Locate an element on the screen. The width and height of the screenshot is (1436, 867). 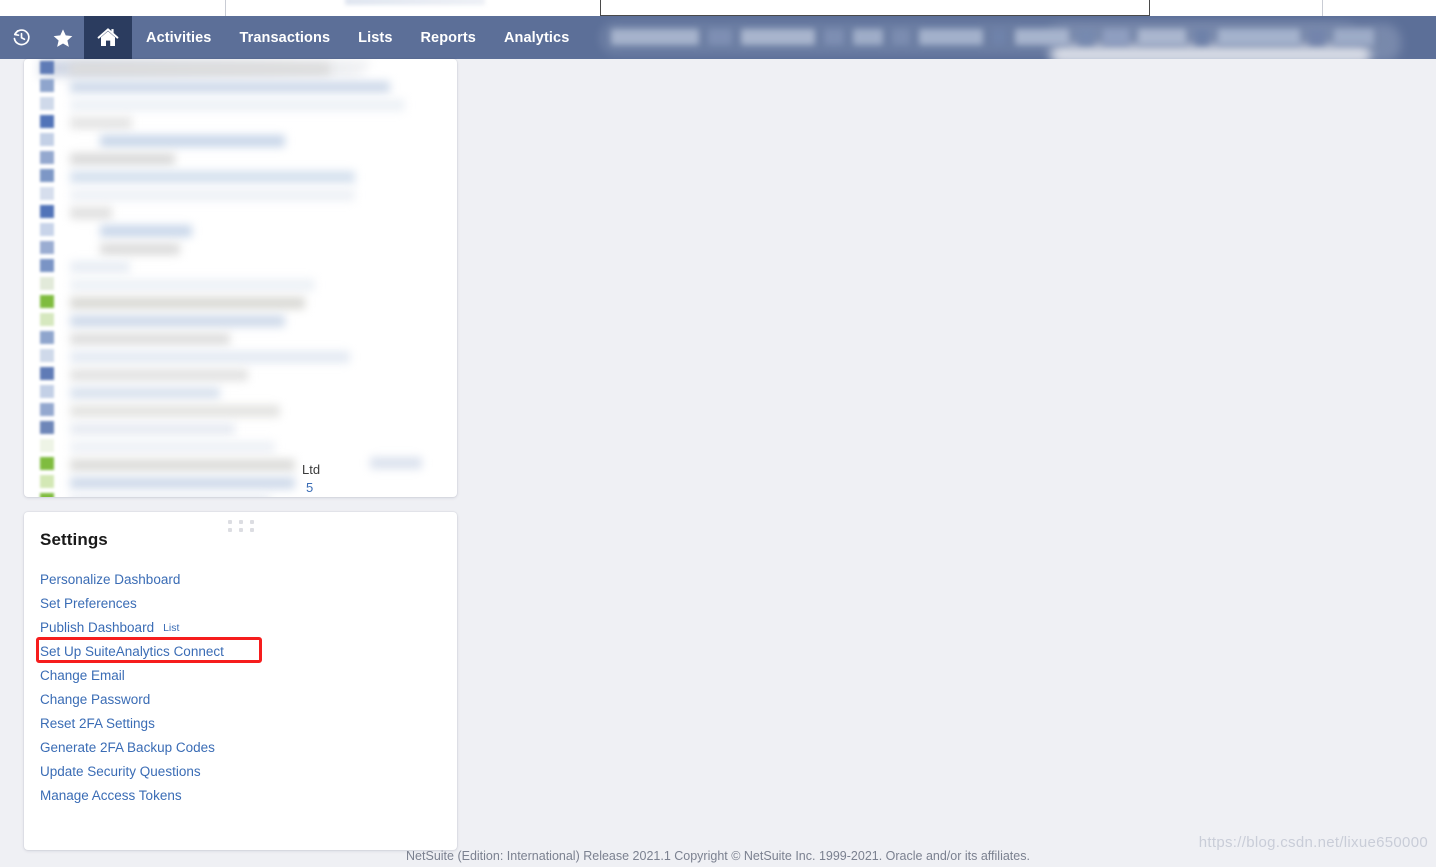
global-search-input is located at coordinates (875, 8).